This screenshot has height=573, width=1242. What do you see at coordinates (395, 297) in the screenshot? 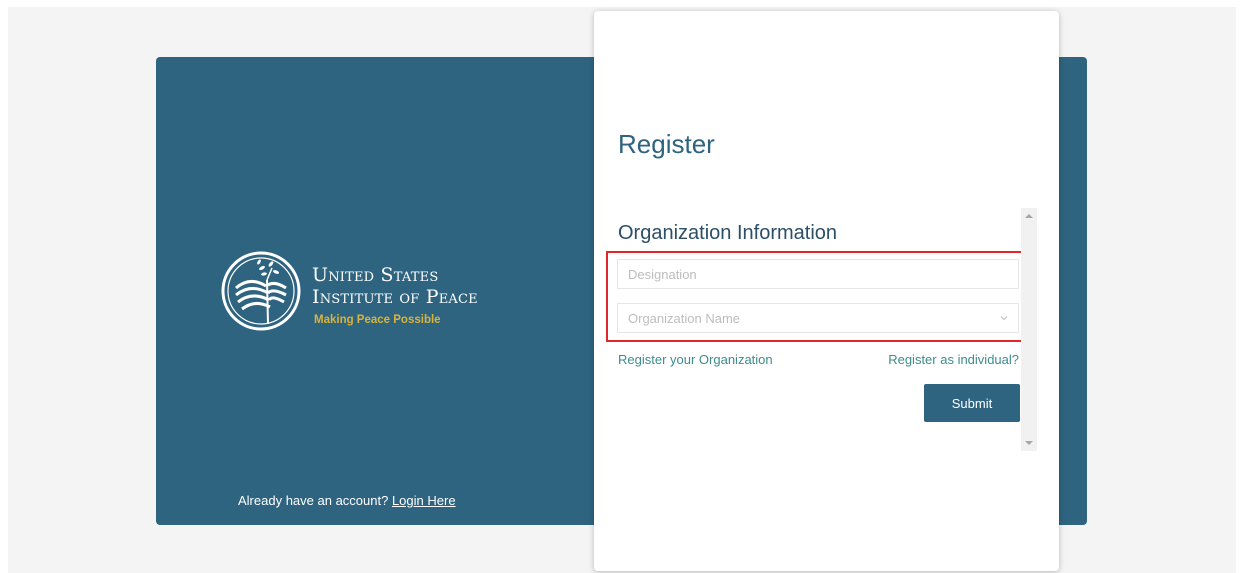
I see `brand-name-line2: Institute of Peace` at bounding box center [395, 297].